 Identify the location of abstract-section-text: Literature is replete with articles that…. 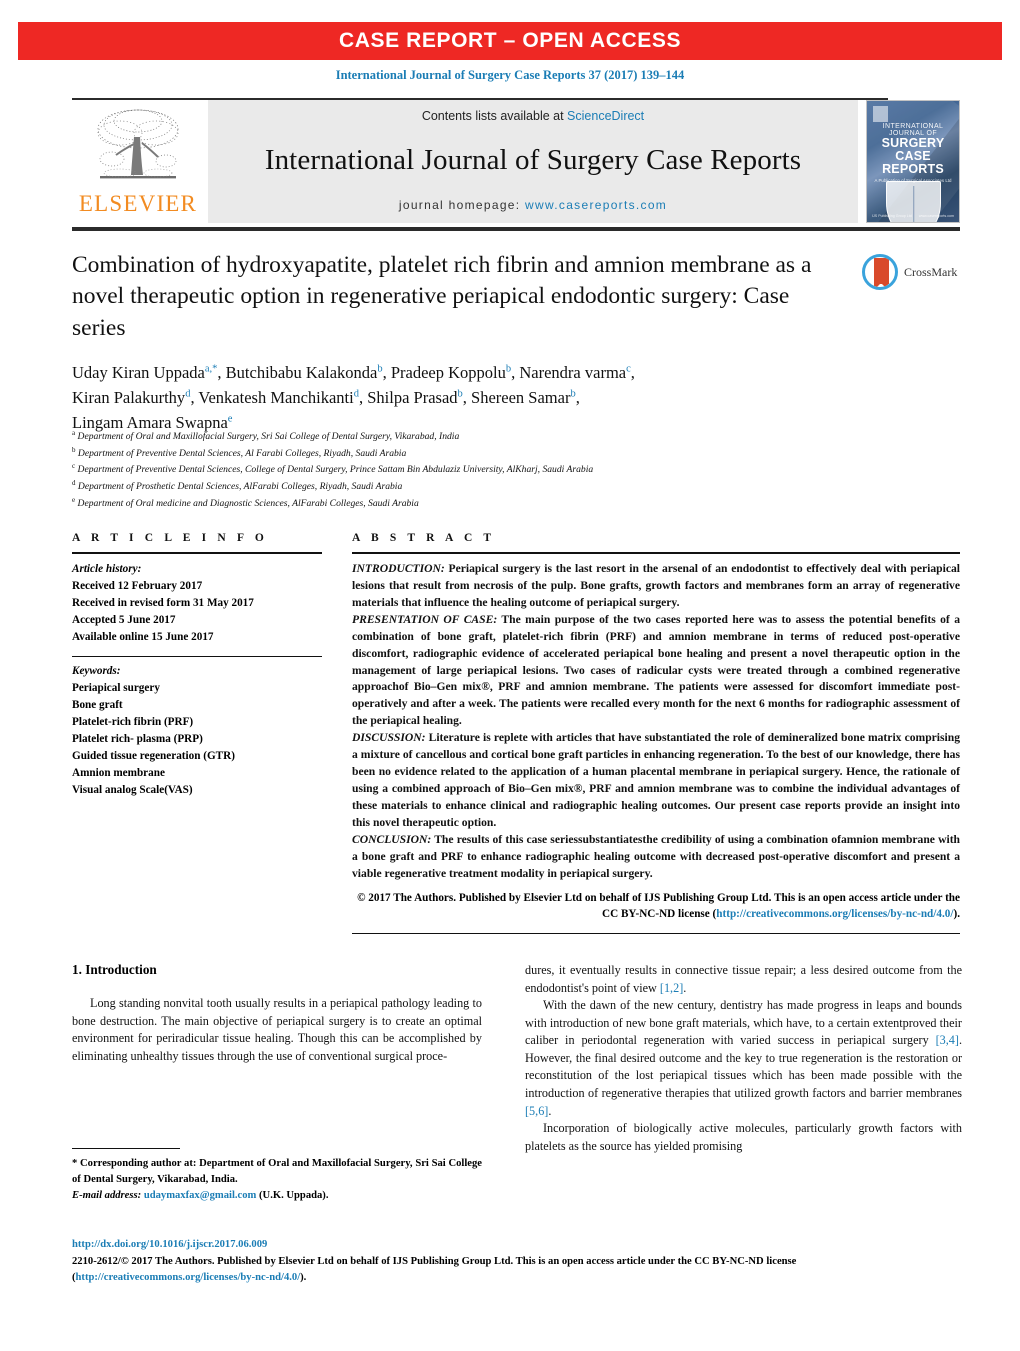
(656, 780).